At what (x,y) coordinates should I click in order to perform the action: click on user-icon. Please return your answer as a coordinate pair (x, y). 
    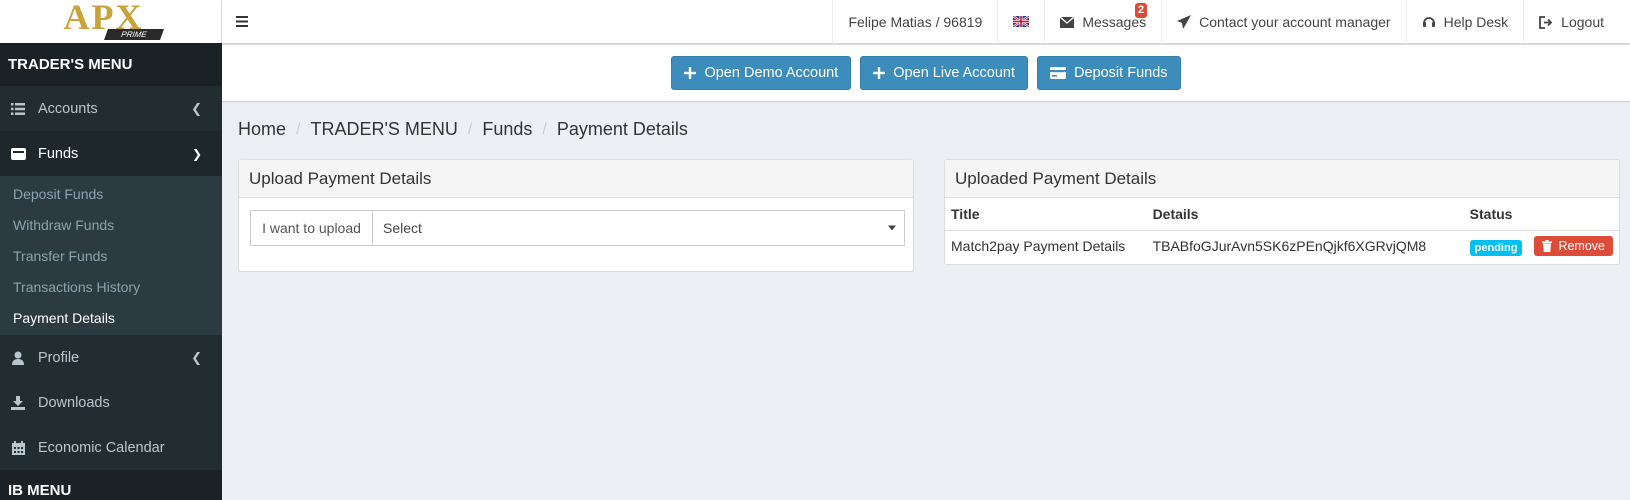
    Looking at the image, I should click on (18, 358).